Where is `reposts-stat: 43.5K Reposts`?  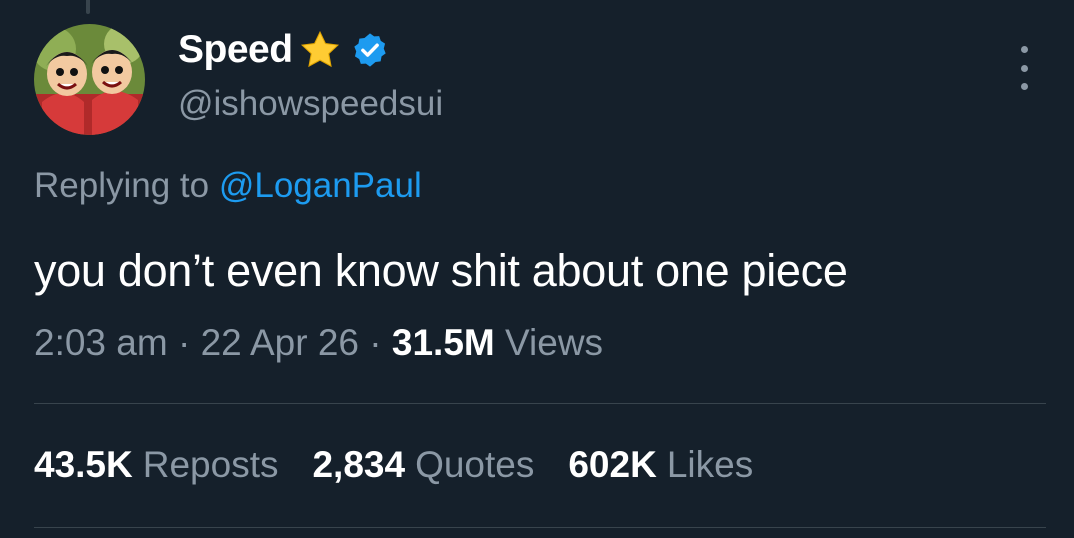
reposts-stat: 43.5K Reposts is located at coordinates (156, 465).